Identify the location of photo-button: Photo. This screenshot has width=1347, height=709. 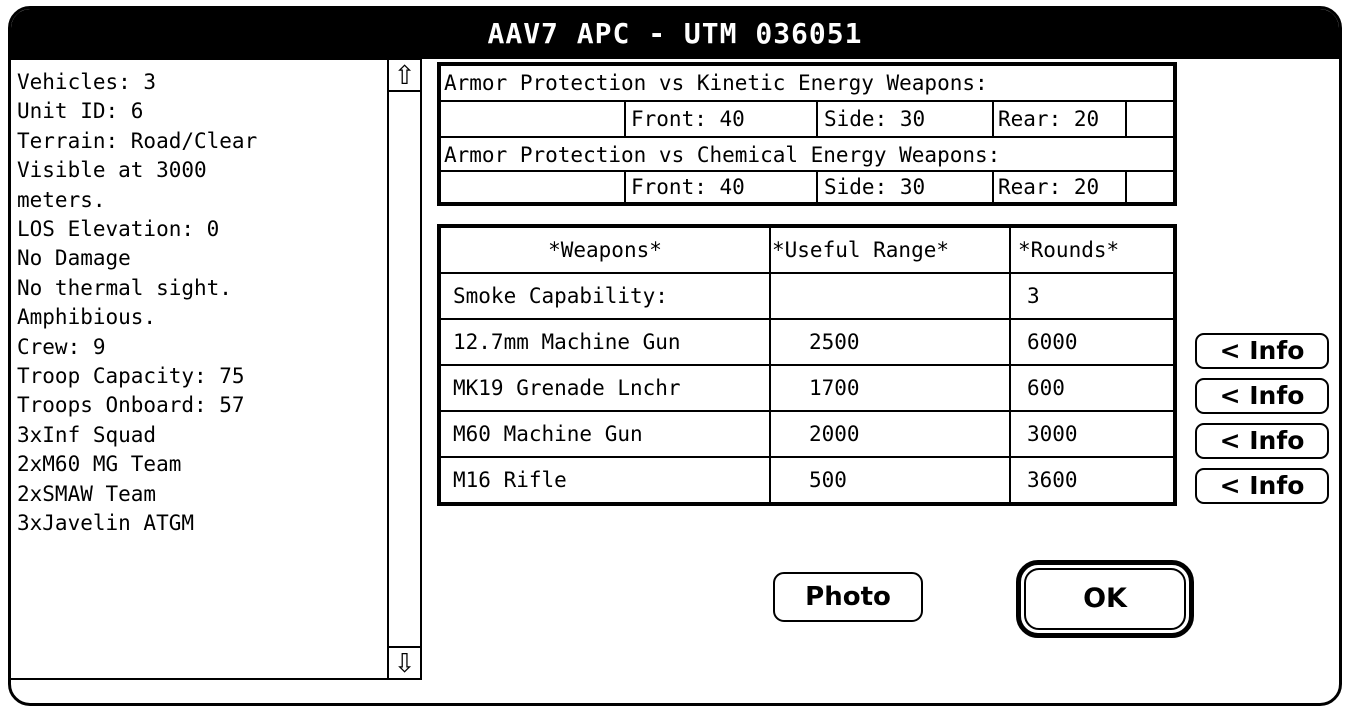
(848, 597).